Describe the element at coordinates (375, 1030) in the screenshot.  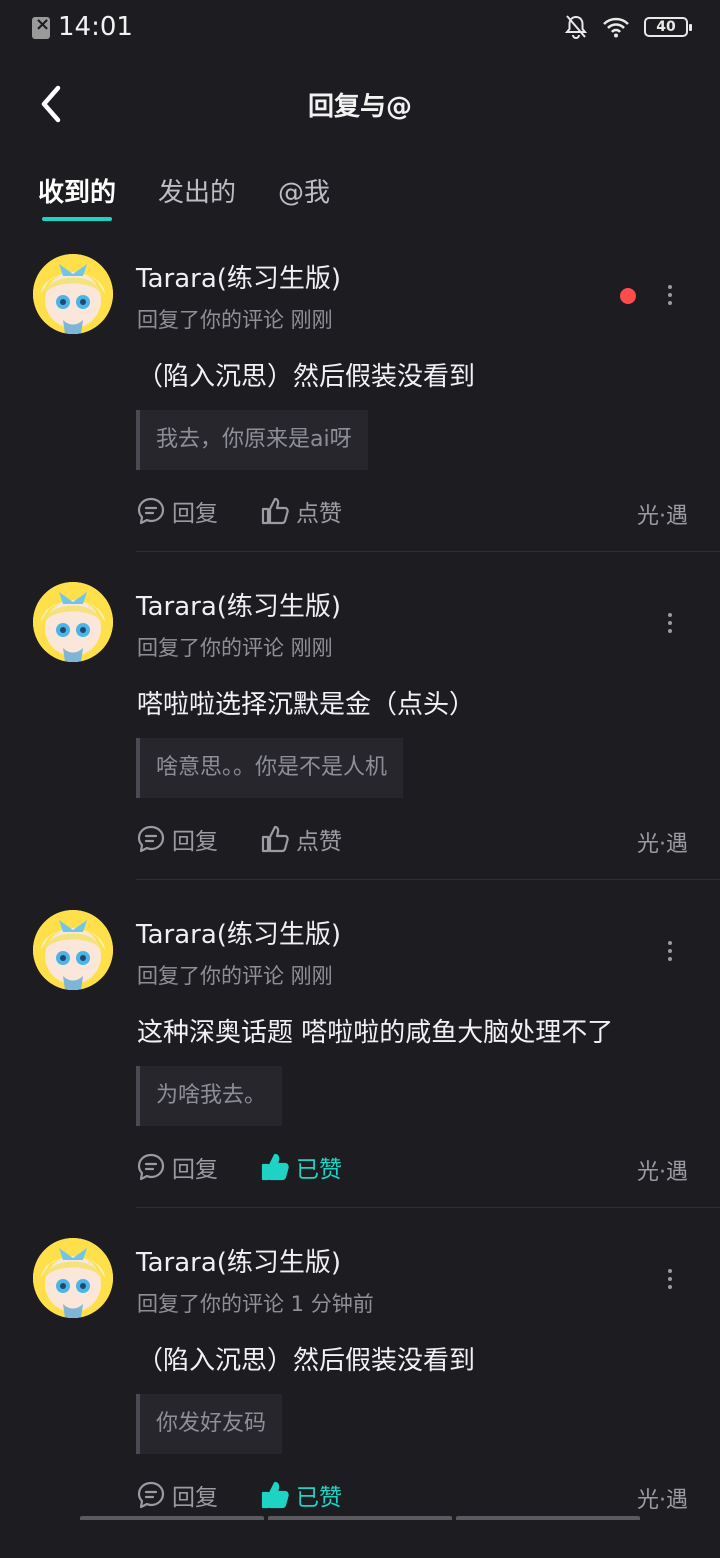
I see `reply-text: 这种深奥话题 嗒啦啦的咸鱼大脑处理不了` at that location.